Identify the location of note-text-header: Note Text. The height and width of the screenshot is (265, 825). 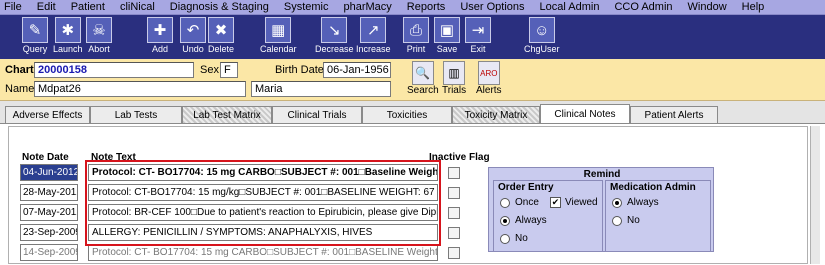
(113, 157).